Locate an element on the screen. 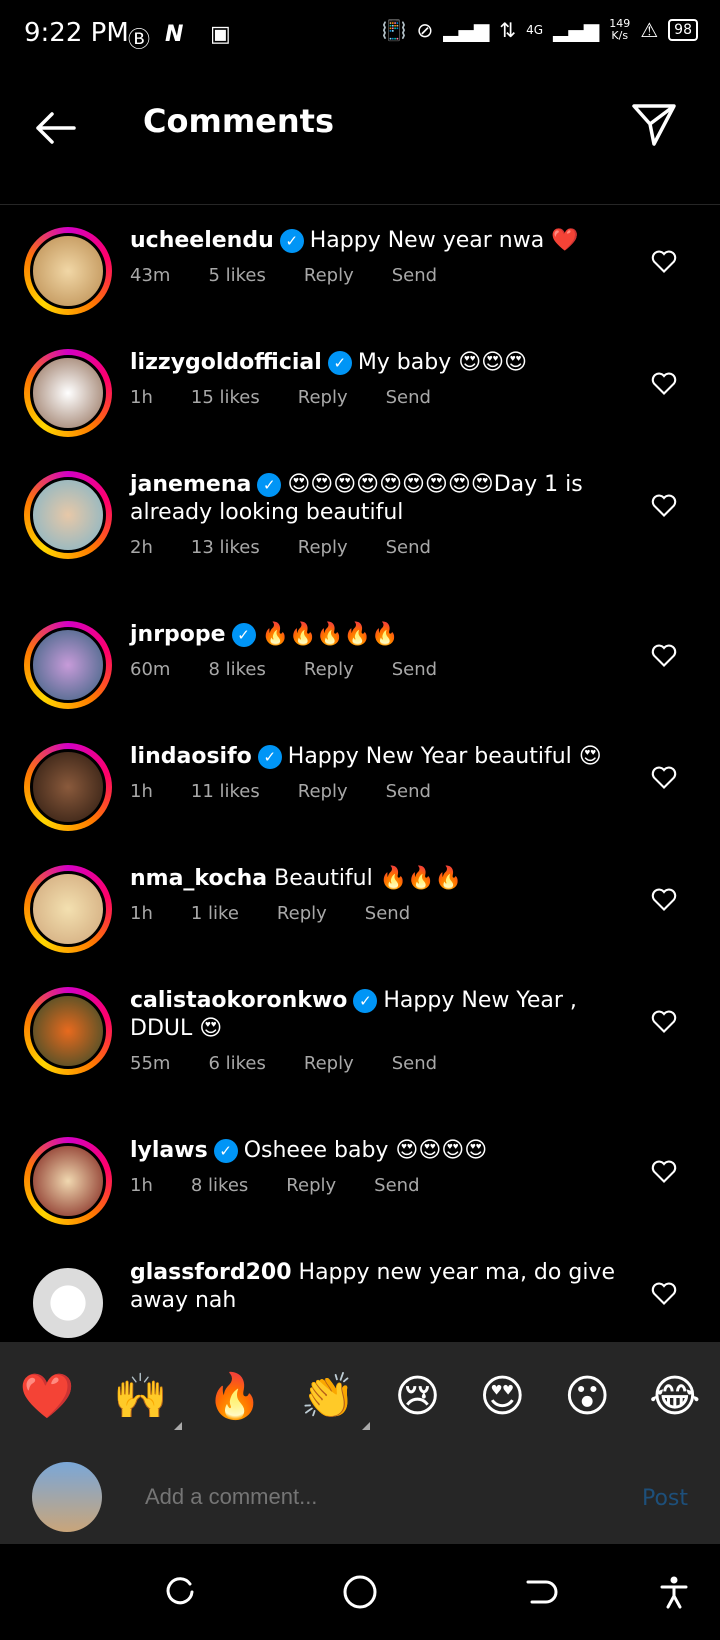 The width and height of the screenshot is (720, 1640). status-right: 📳 ⊘ ▂▄▆ ⇅ 4G ▂▄▆ 149 K/s ⚠ 98 is located at coordinates (540, 30).